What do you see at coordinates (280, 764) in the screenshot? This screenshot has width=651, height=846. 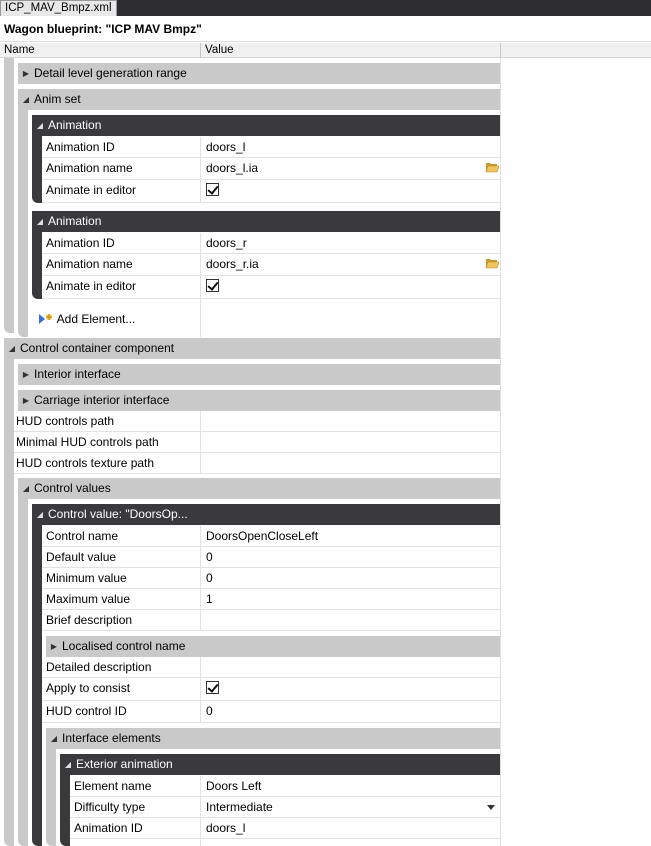 I see `group-exterior-animation: ◢ Exterior animation` at bounding box center [280, 764].